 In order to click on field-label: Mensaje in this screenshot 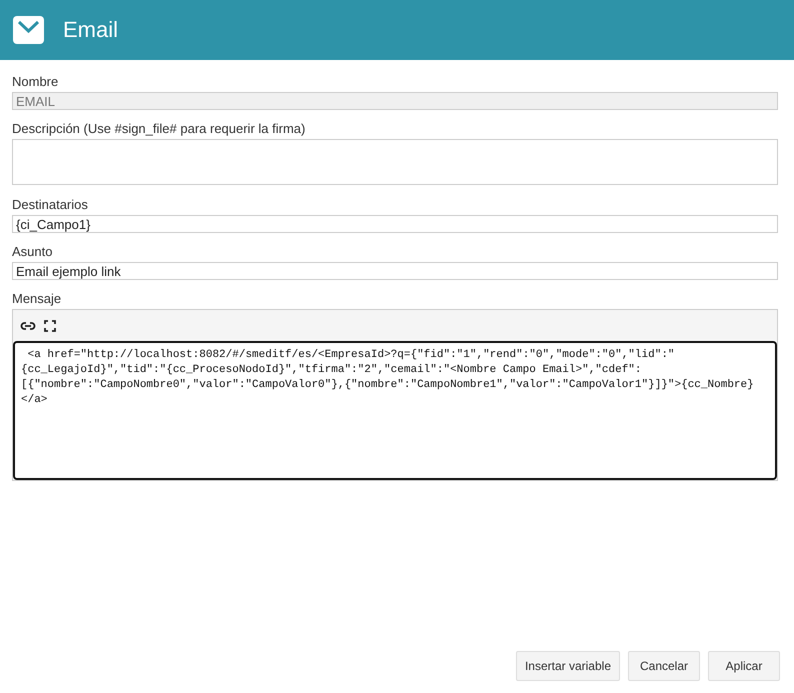, I will do `click(37, 299)`.